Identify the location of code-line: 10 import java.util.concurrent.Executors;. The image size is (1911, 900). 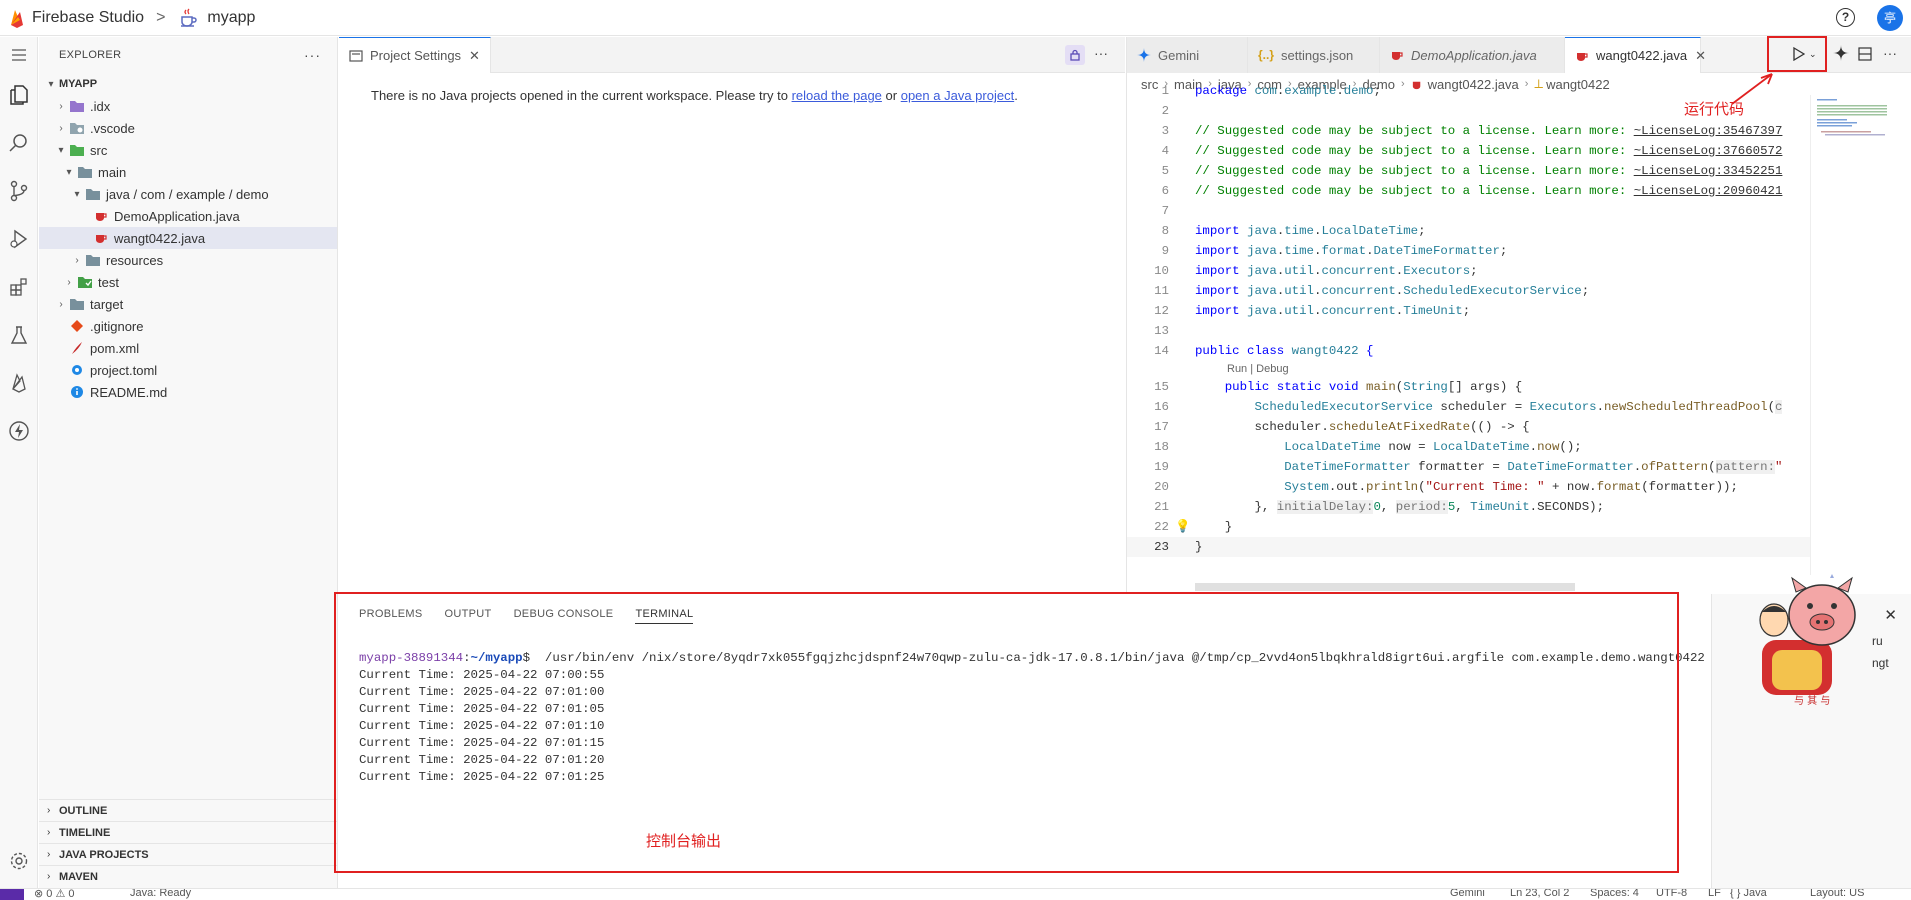
(1468, 271).